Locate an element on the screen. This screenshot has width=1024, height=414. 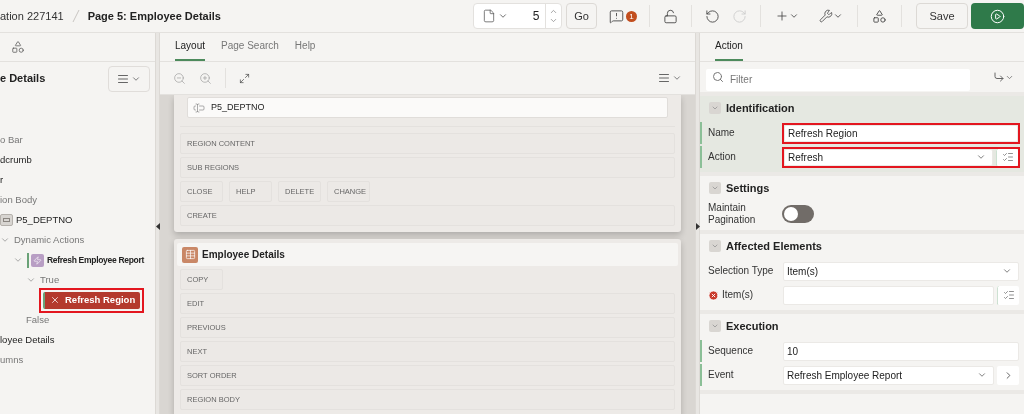
add-menu-button is located at coordinates (787, 16).